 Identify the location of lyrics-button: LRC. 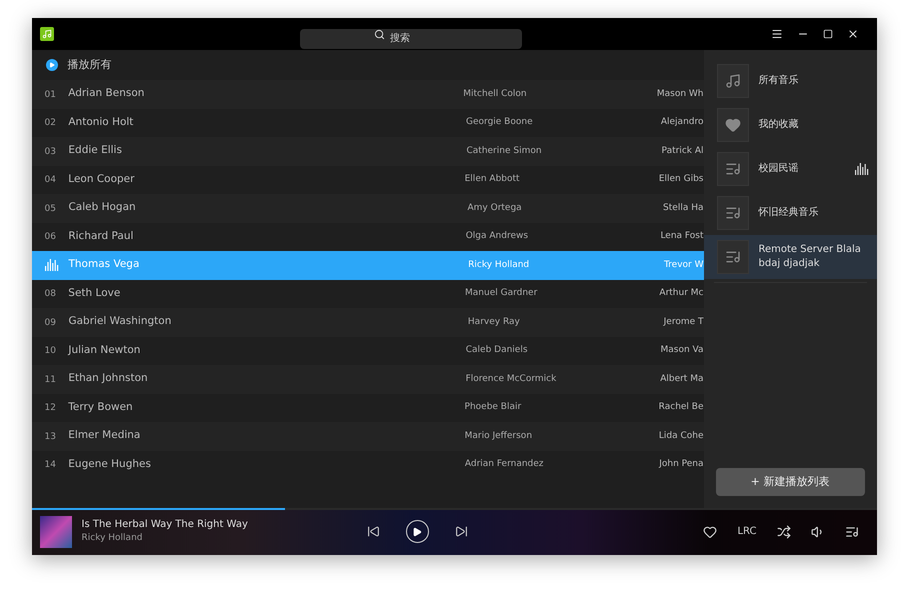
(746, 531).